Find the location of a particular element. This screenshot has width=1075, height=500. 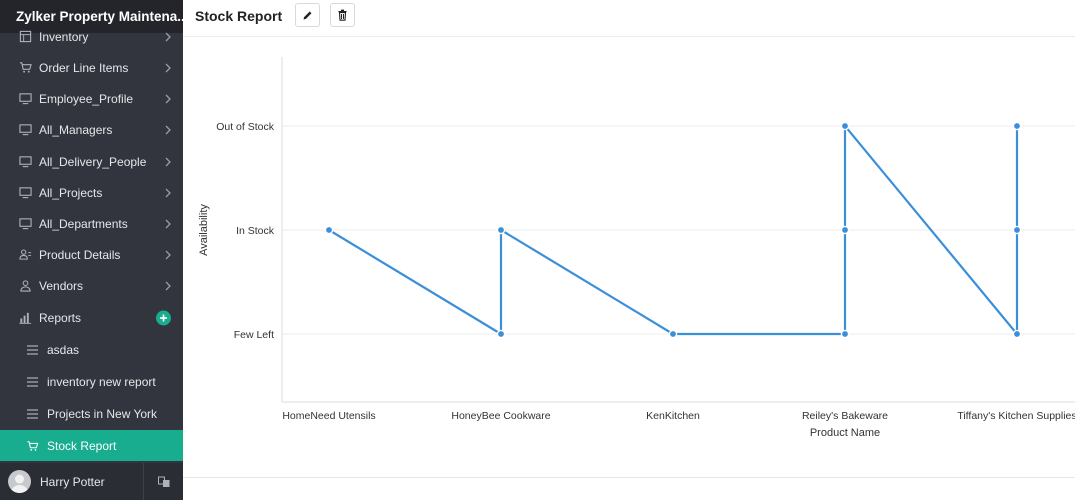

x-tick-label: HomeNeed Utensils is located at coordinates (328, 416).